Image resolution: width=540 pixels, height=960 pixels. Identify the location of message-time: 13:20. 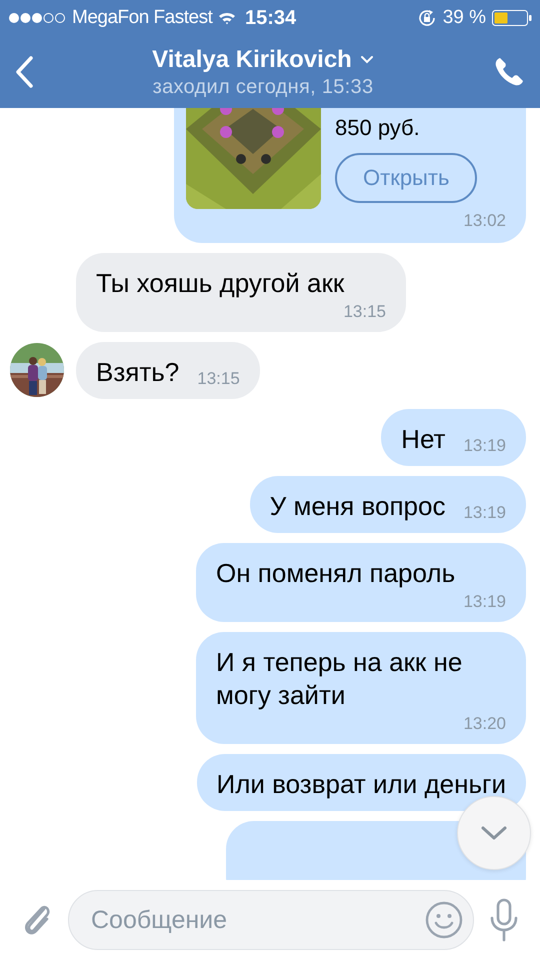
(484, 724).